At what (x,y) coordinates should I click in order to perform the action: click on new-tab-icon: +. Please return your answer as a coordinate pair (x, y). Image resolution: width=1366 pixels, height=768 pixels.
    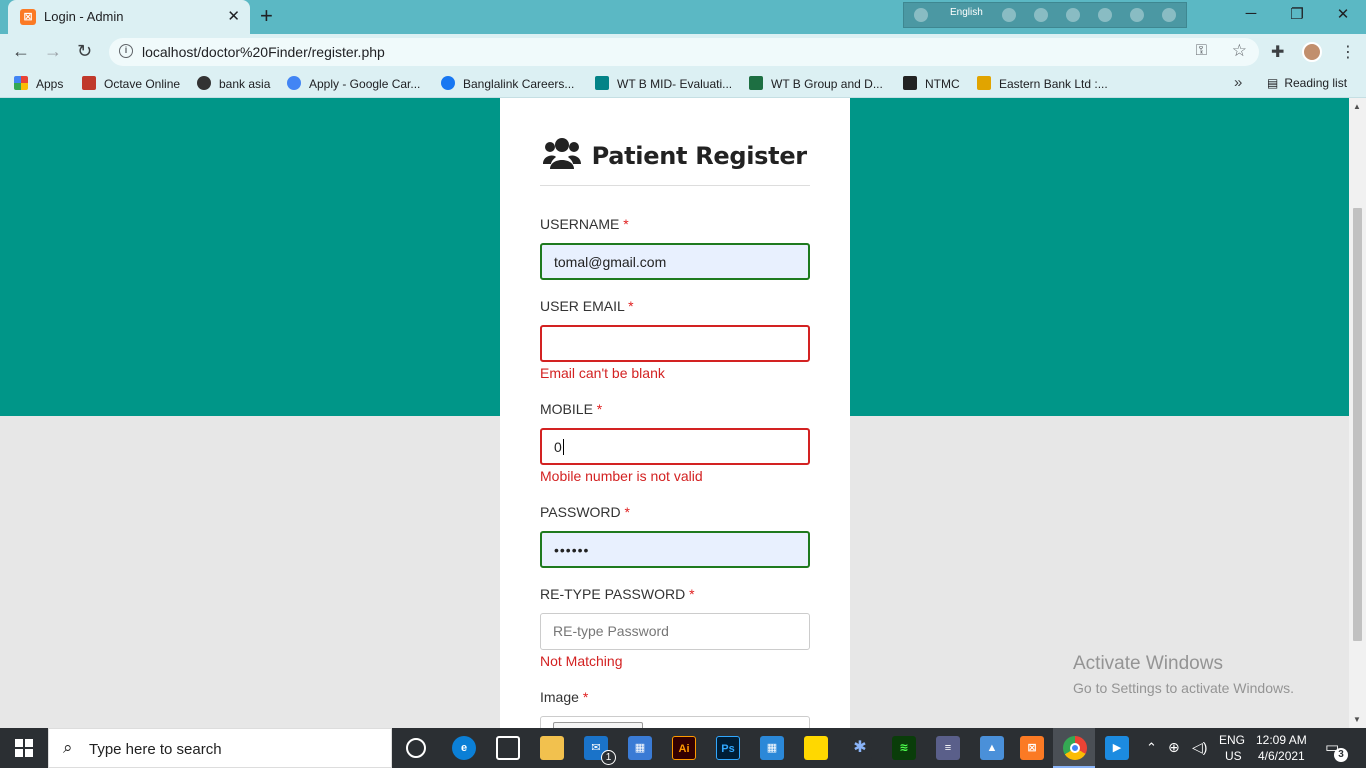
    Looking at the image, I should click on (266, 16).